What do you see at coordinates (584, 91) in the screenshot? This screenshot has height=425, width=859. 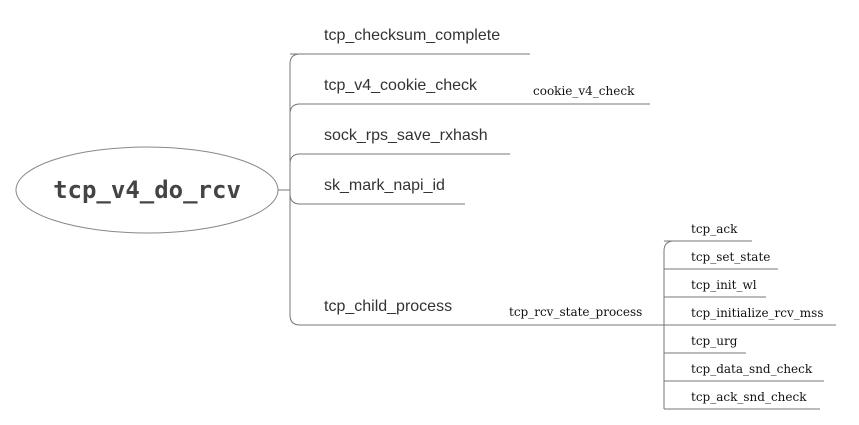 I see `child-label-cookie-v4-check: cookie_v4_check` at bounding box center [584, 91].